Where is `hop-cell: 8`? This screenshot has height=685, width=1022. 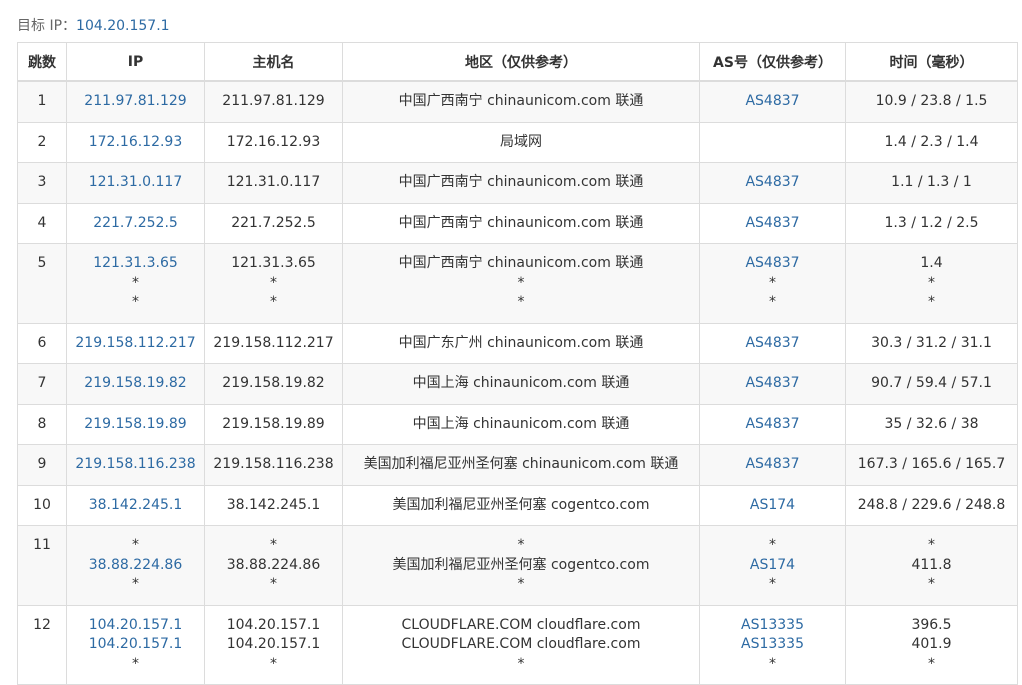
hop-cell: 8 is located at coordinates (42, 424).